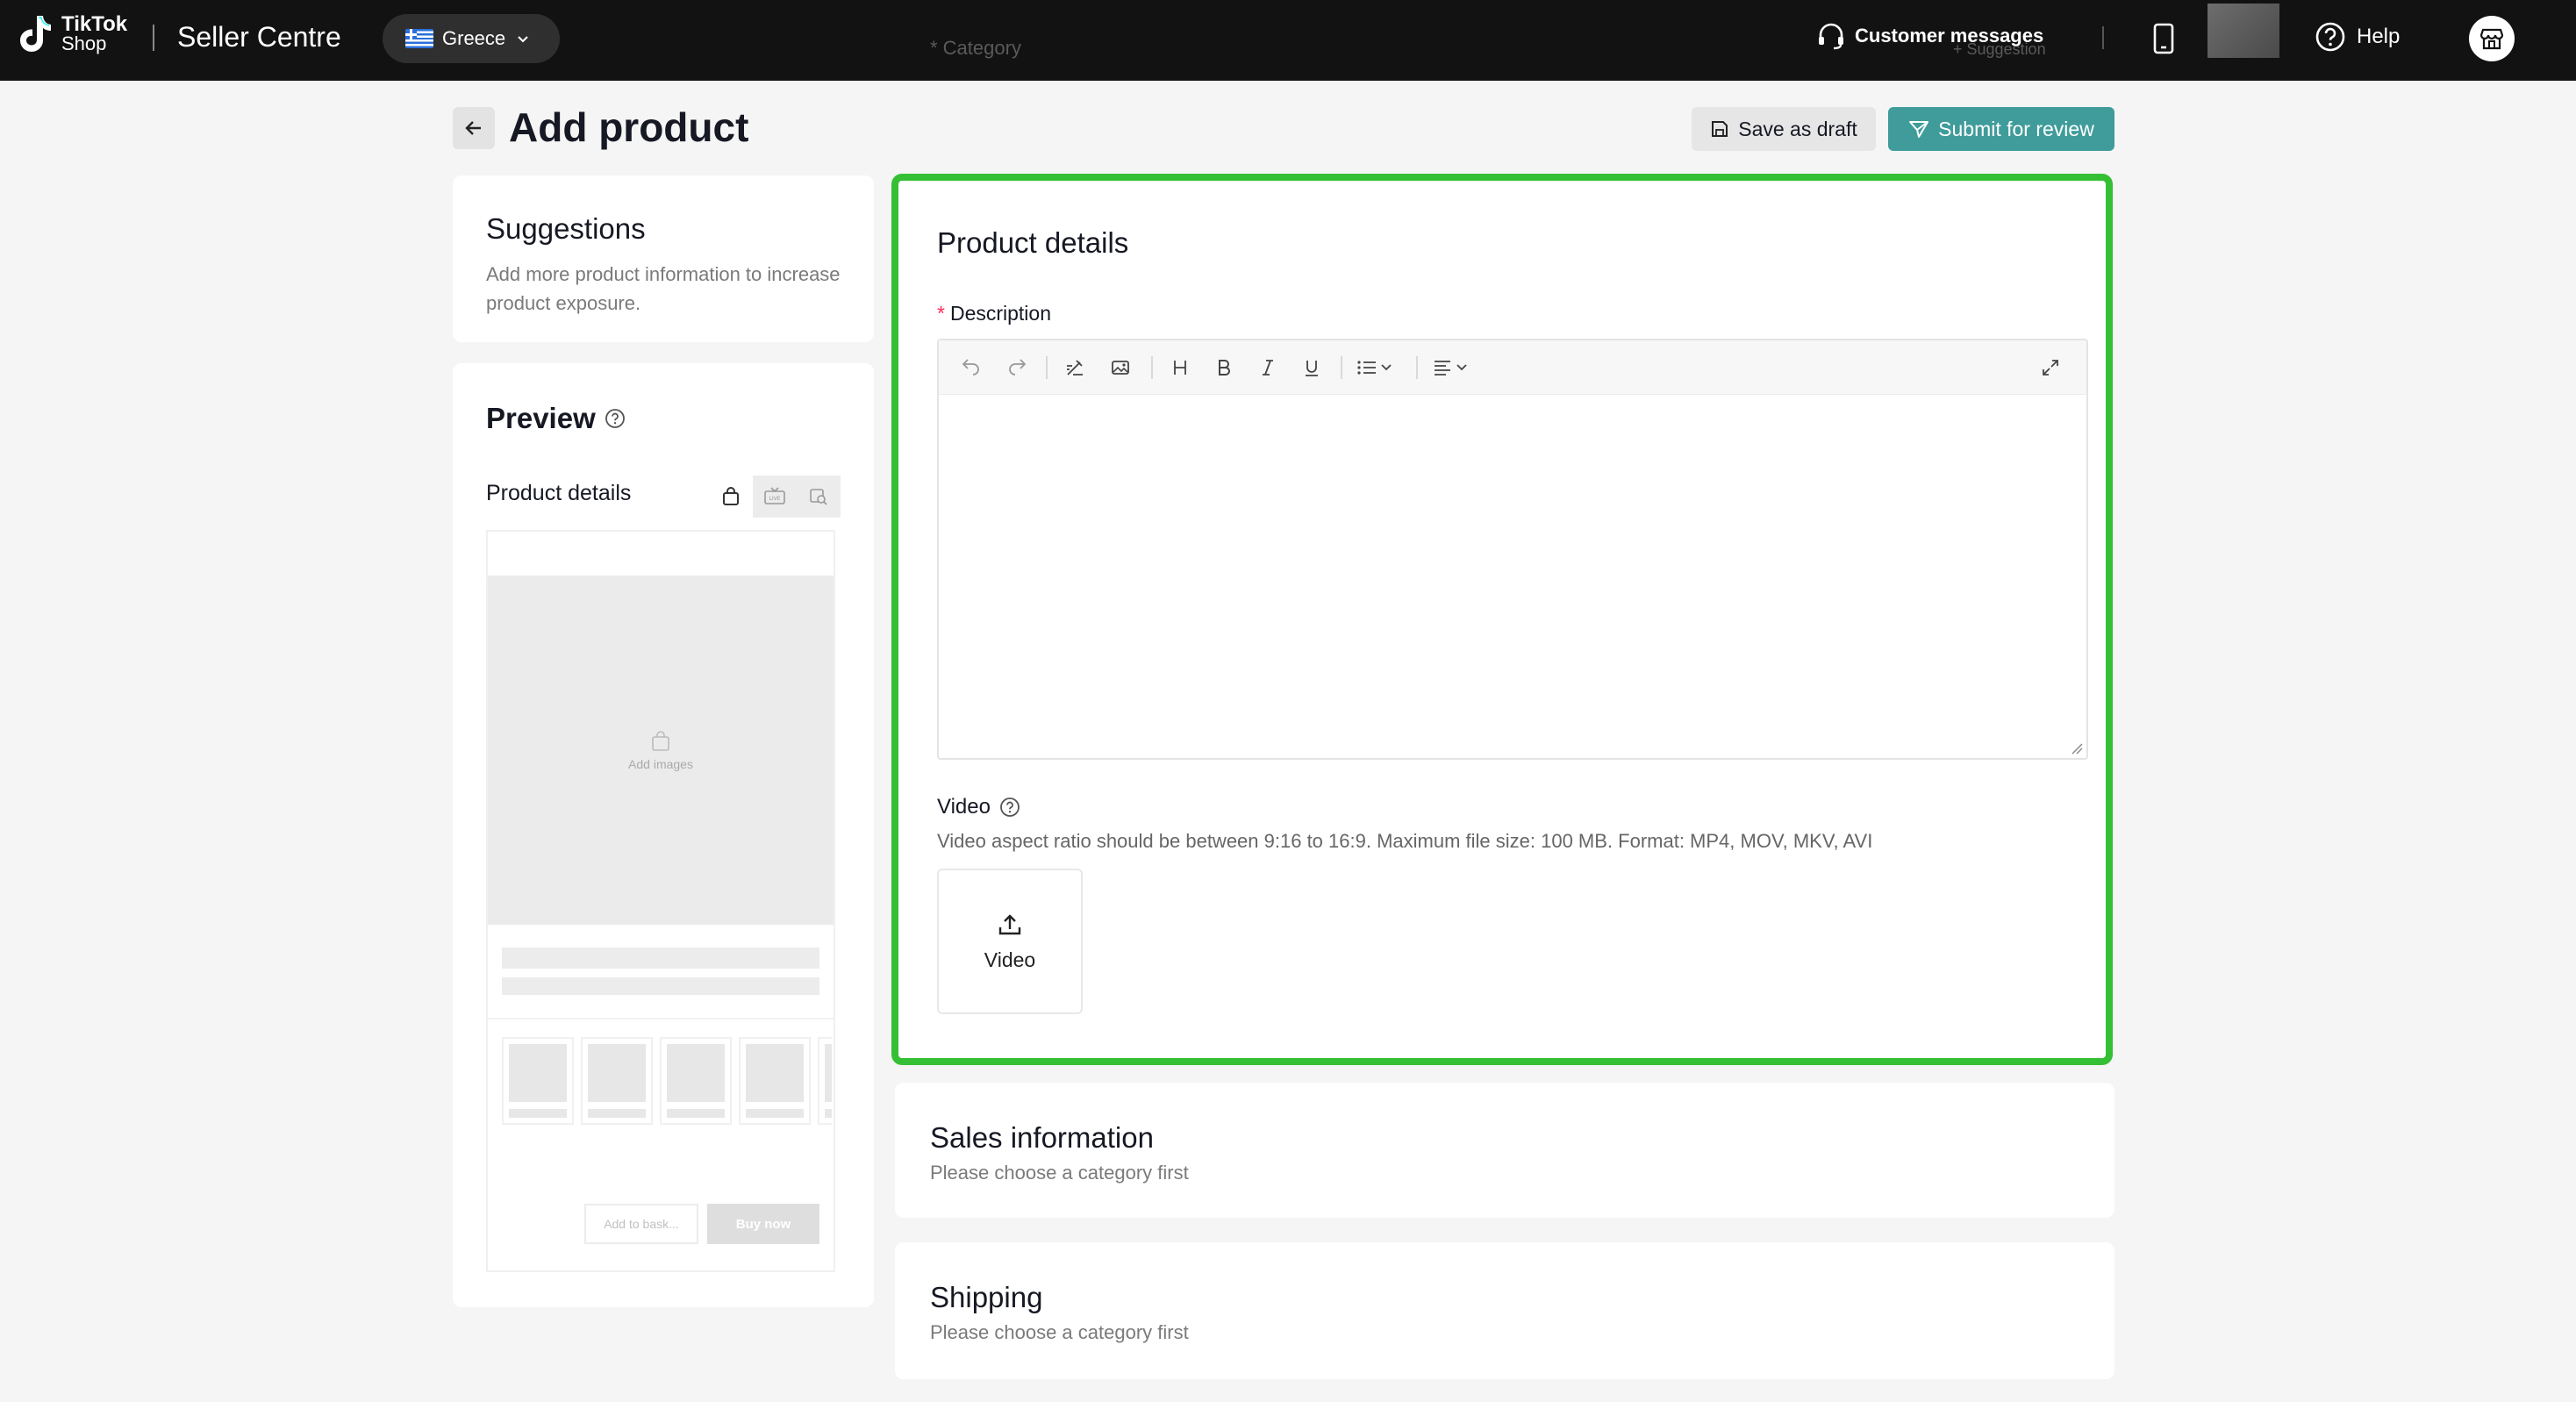 Image resolution: width=2576 pixels, height=1402 pixels. What do you see at coordinates (1312, 367) in the screenshot?
I see `underline-button` at bounding box center [1312, 367].